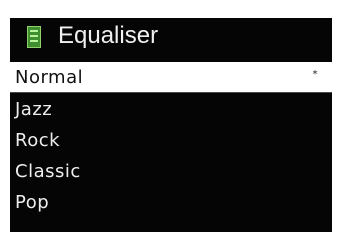  Describe the element at coordinates (49, 77) in the screenshot. I see `menu-item-label: Normal` at that location.